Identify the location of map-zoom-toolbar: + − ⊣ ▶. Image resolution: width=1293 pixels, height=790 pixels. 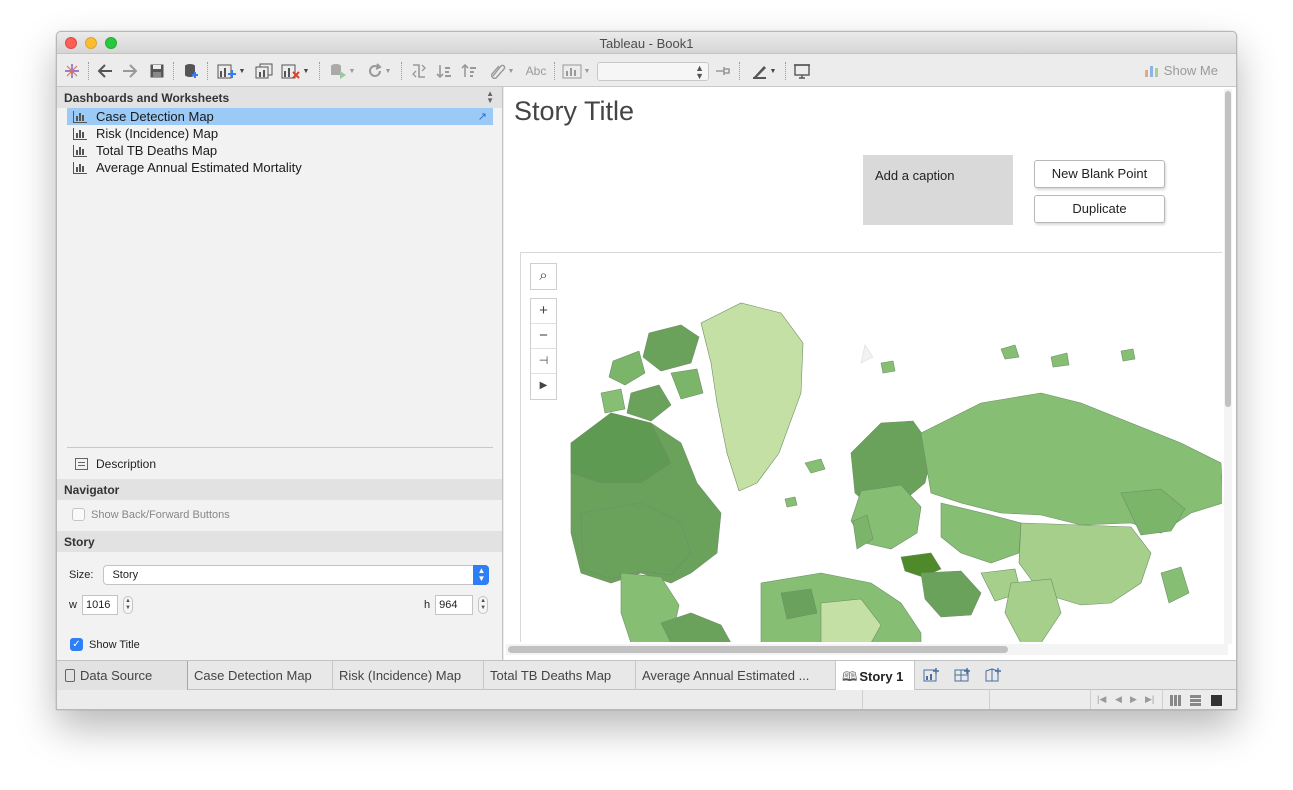
(543, 349).